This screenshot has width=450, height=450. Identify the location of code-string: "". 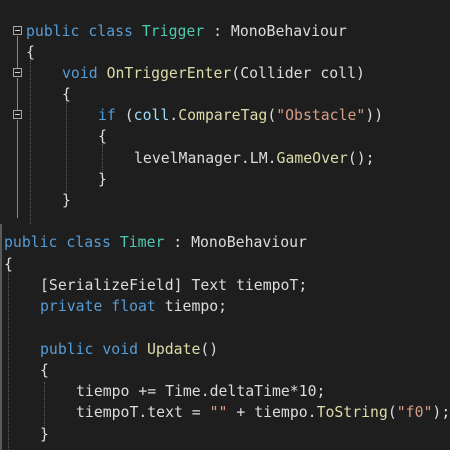
(218, 412).